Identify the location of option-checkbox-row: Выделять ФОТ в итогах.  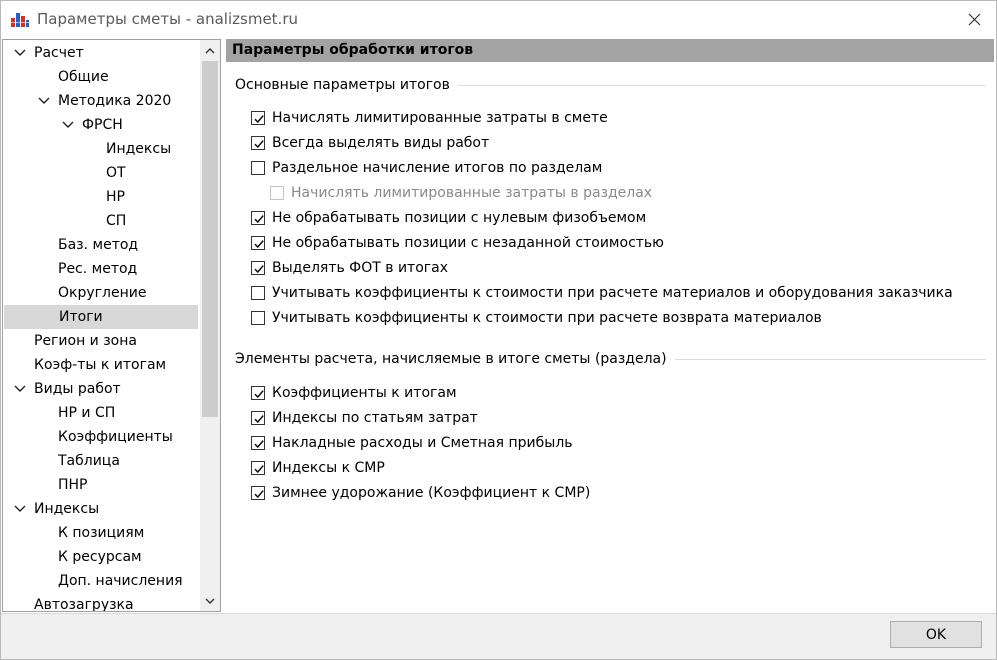
(349, 268).